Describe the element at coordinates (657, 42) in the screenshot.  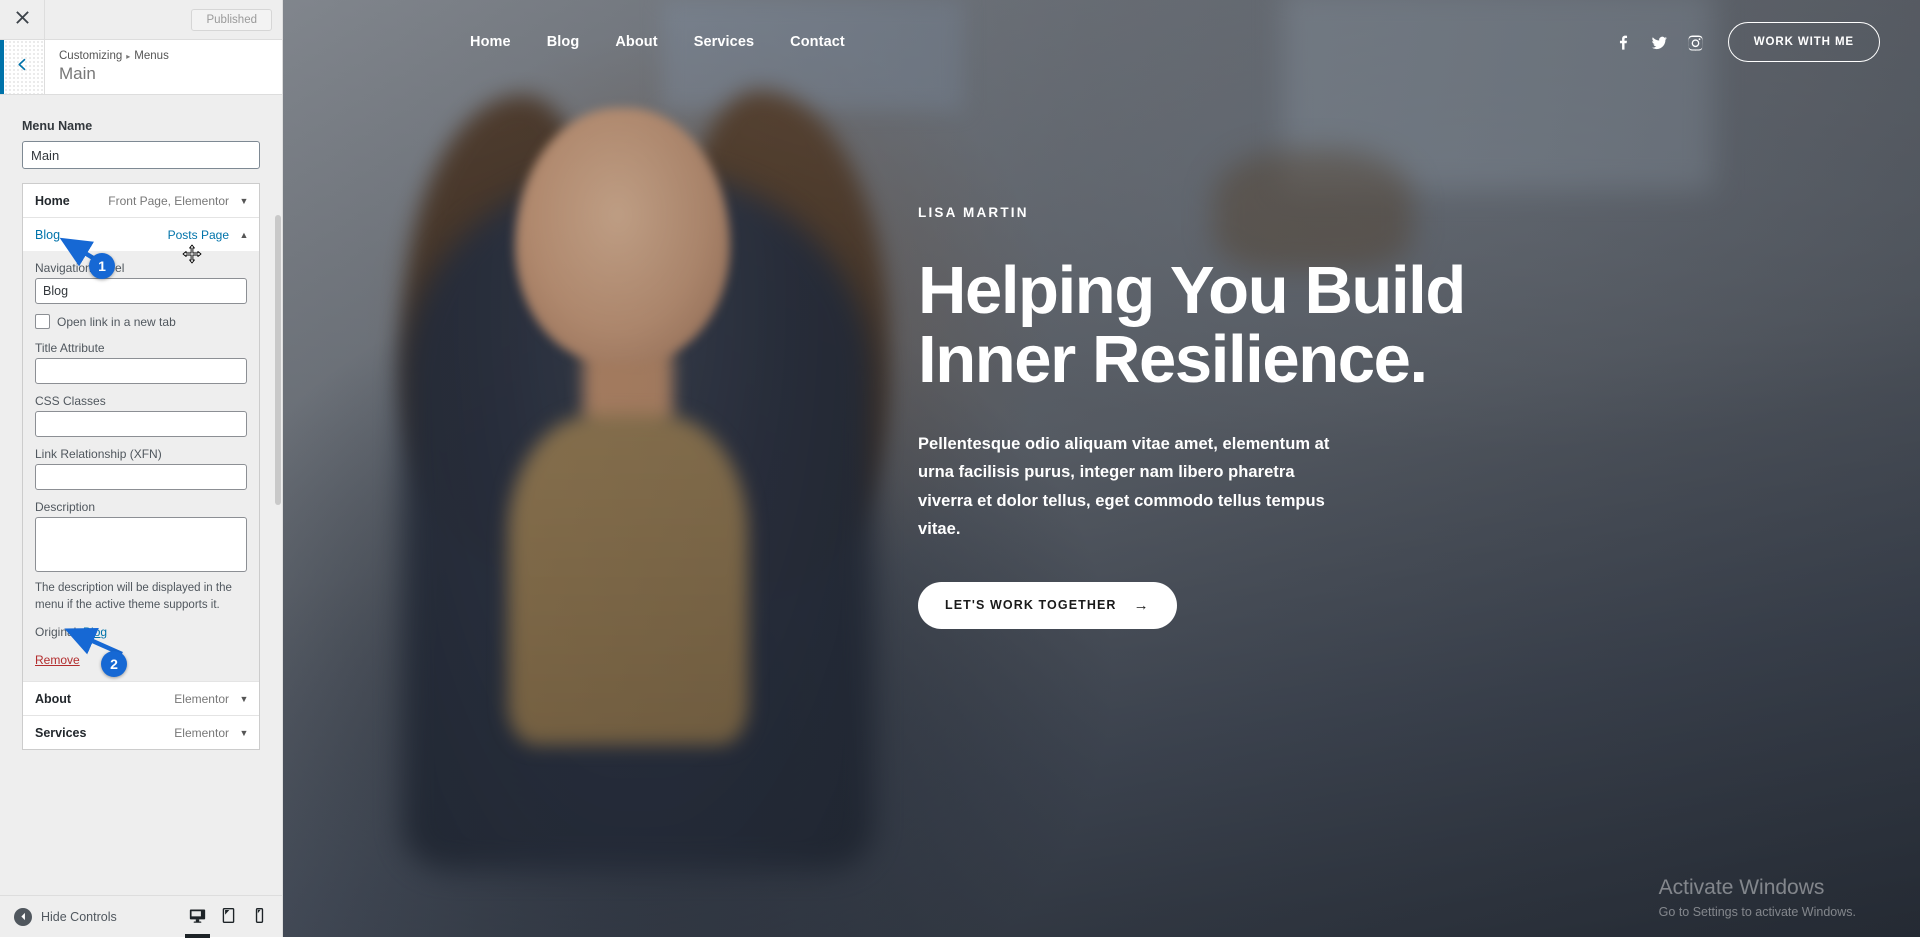
I see `site-nav-links: Home Blog About Services Contact` at that location.